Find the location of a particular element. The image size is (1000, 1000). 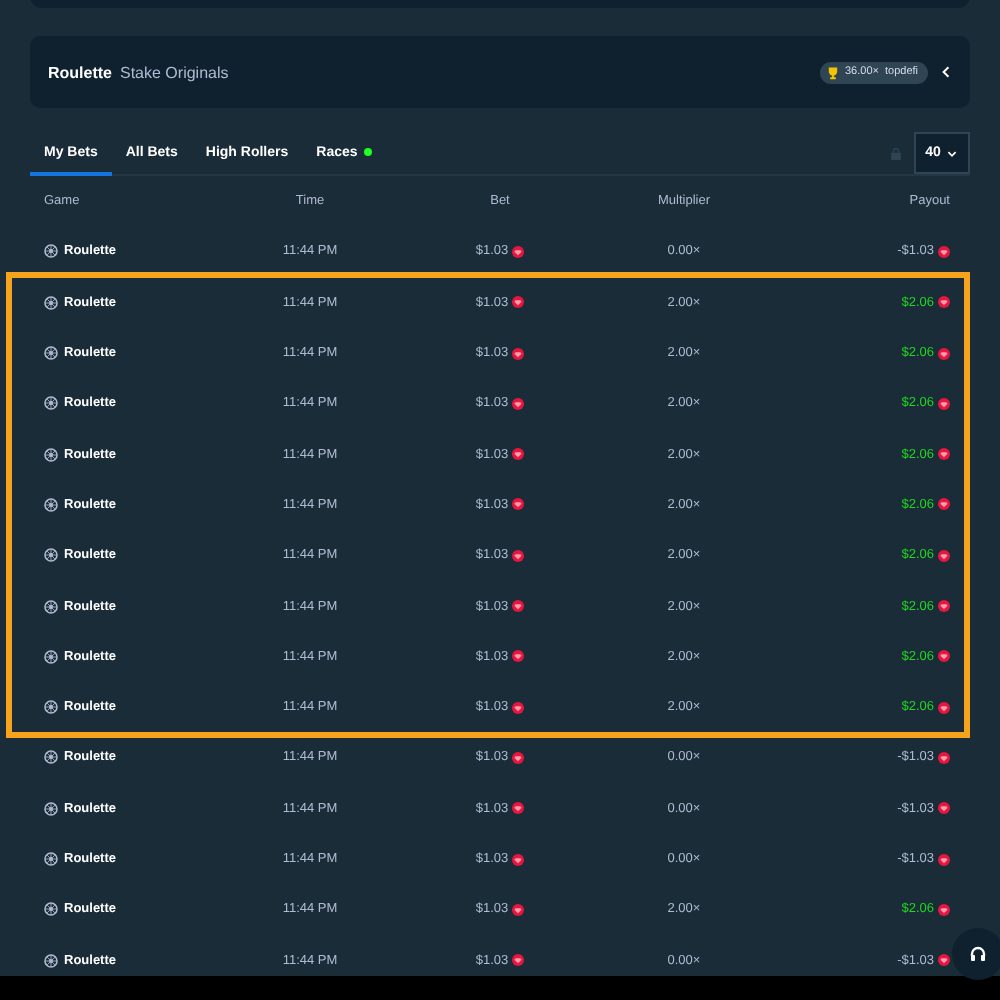

game-subtitle: Stake Originals is located at coordinates (174, 72).